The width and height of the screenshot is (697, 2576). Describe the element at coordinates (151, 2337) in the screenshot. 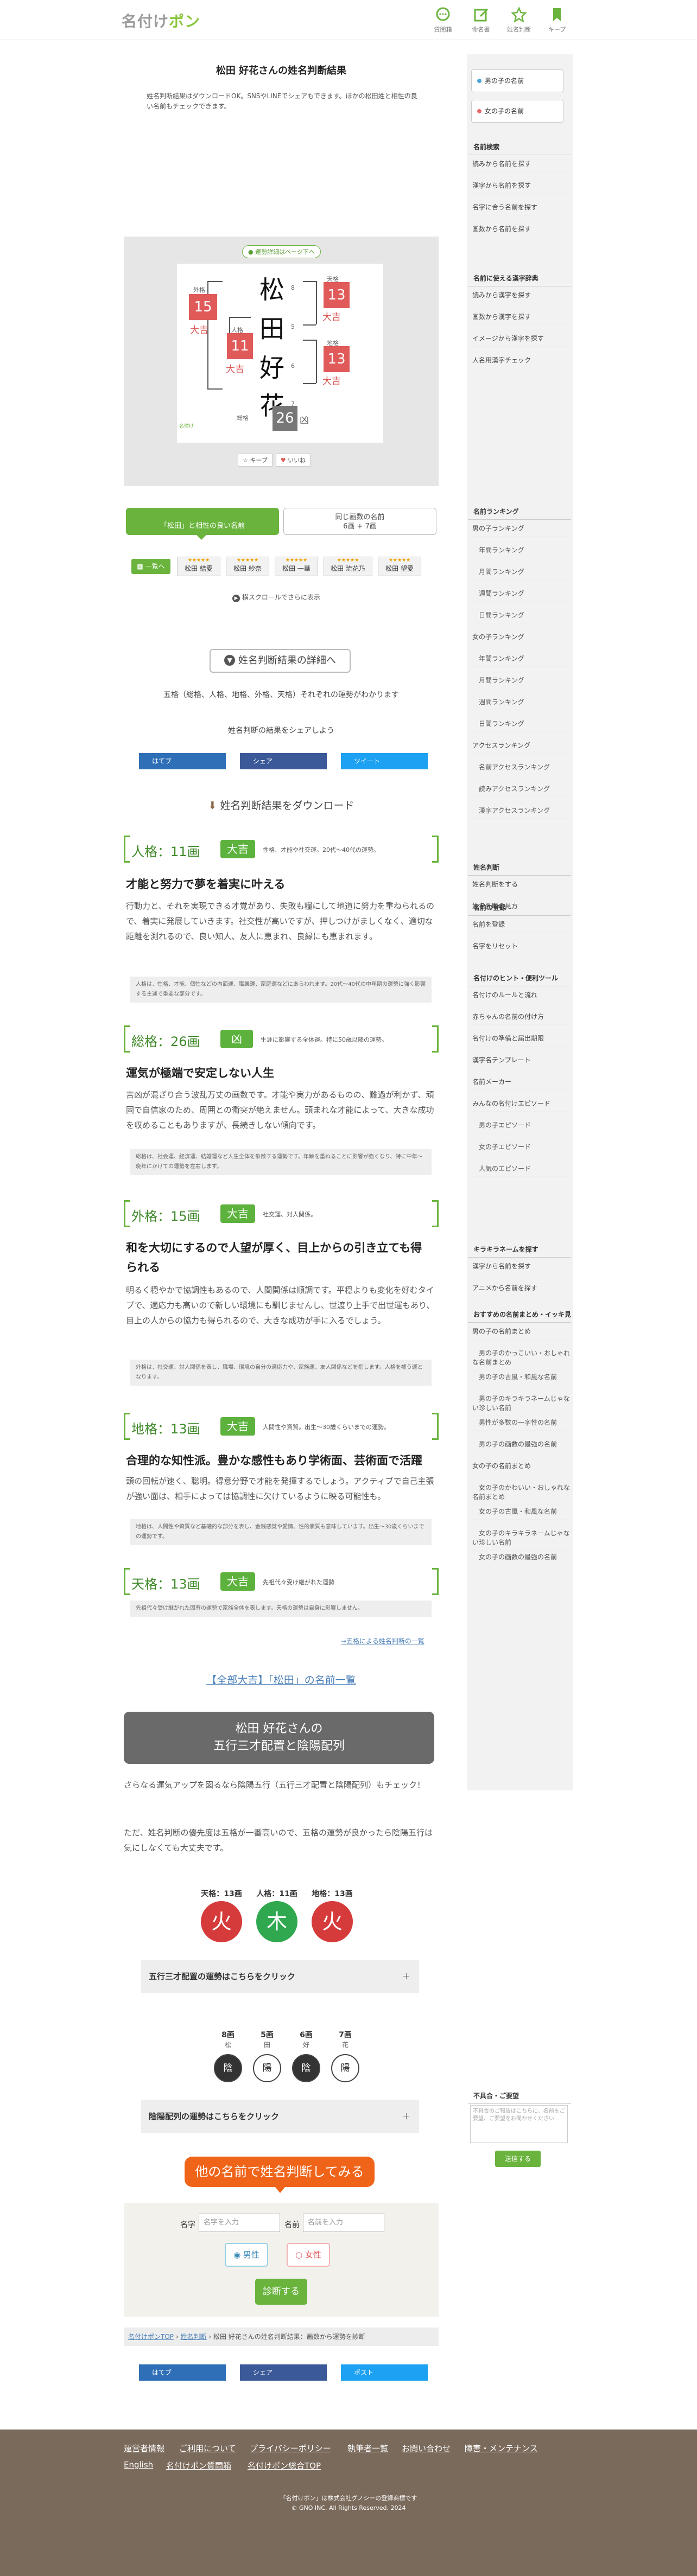

I see `breadcrumb-home: 名付けポンTOP` at that location.